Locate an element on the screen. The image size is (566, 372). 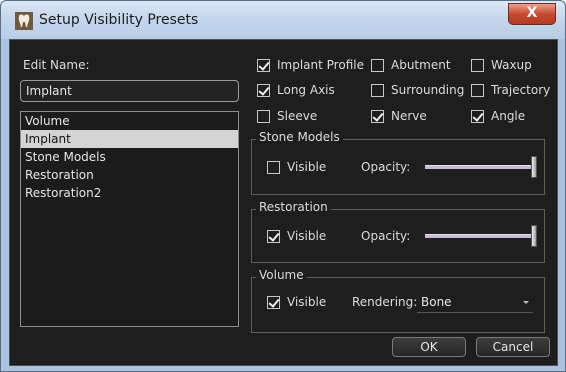
chevron-down-icon is located at coordinates (526, 302).